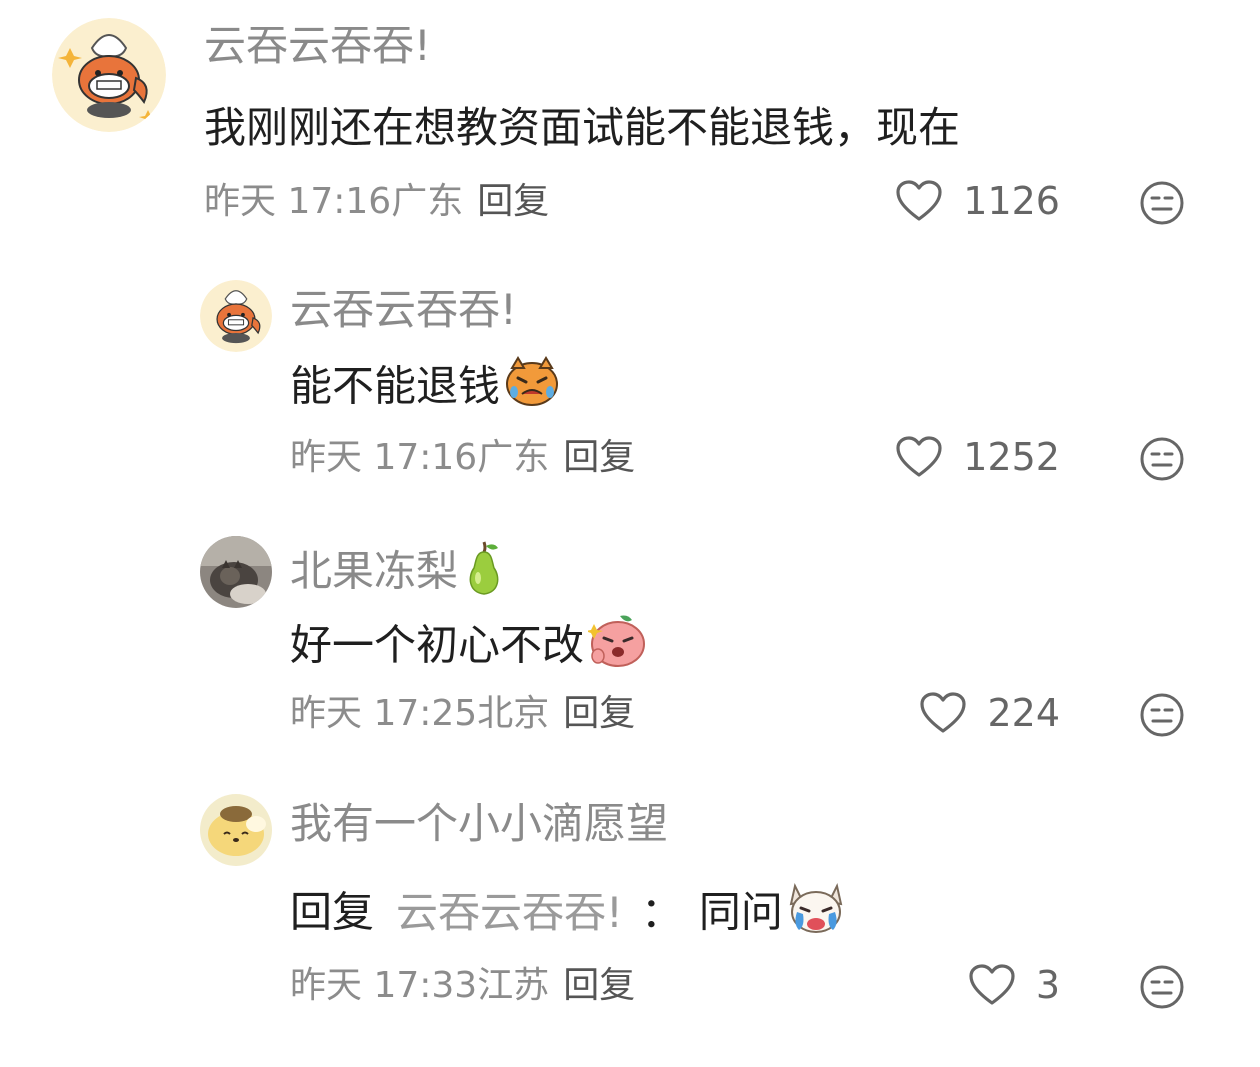  I want to click on comment-text-body: 好一个初心不改, so click(437, 645).